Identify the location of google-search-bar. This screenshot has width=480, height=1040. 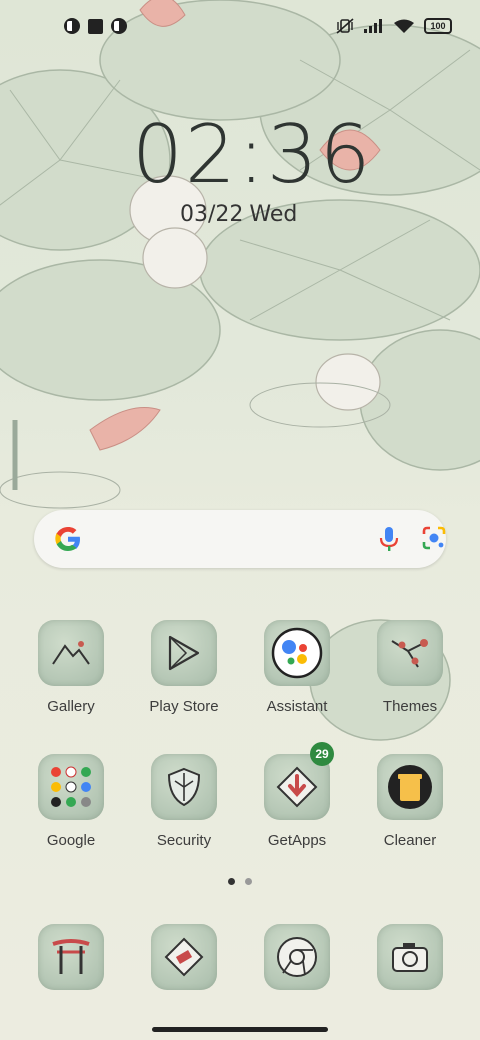
(240, 539).